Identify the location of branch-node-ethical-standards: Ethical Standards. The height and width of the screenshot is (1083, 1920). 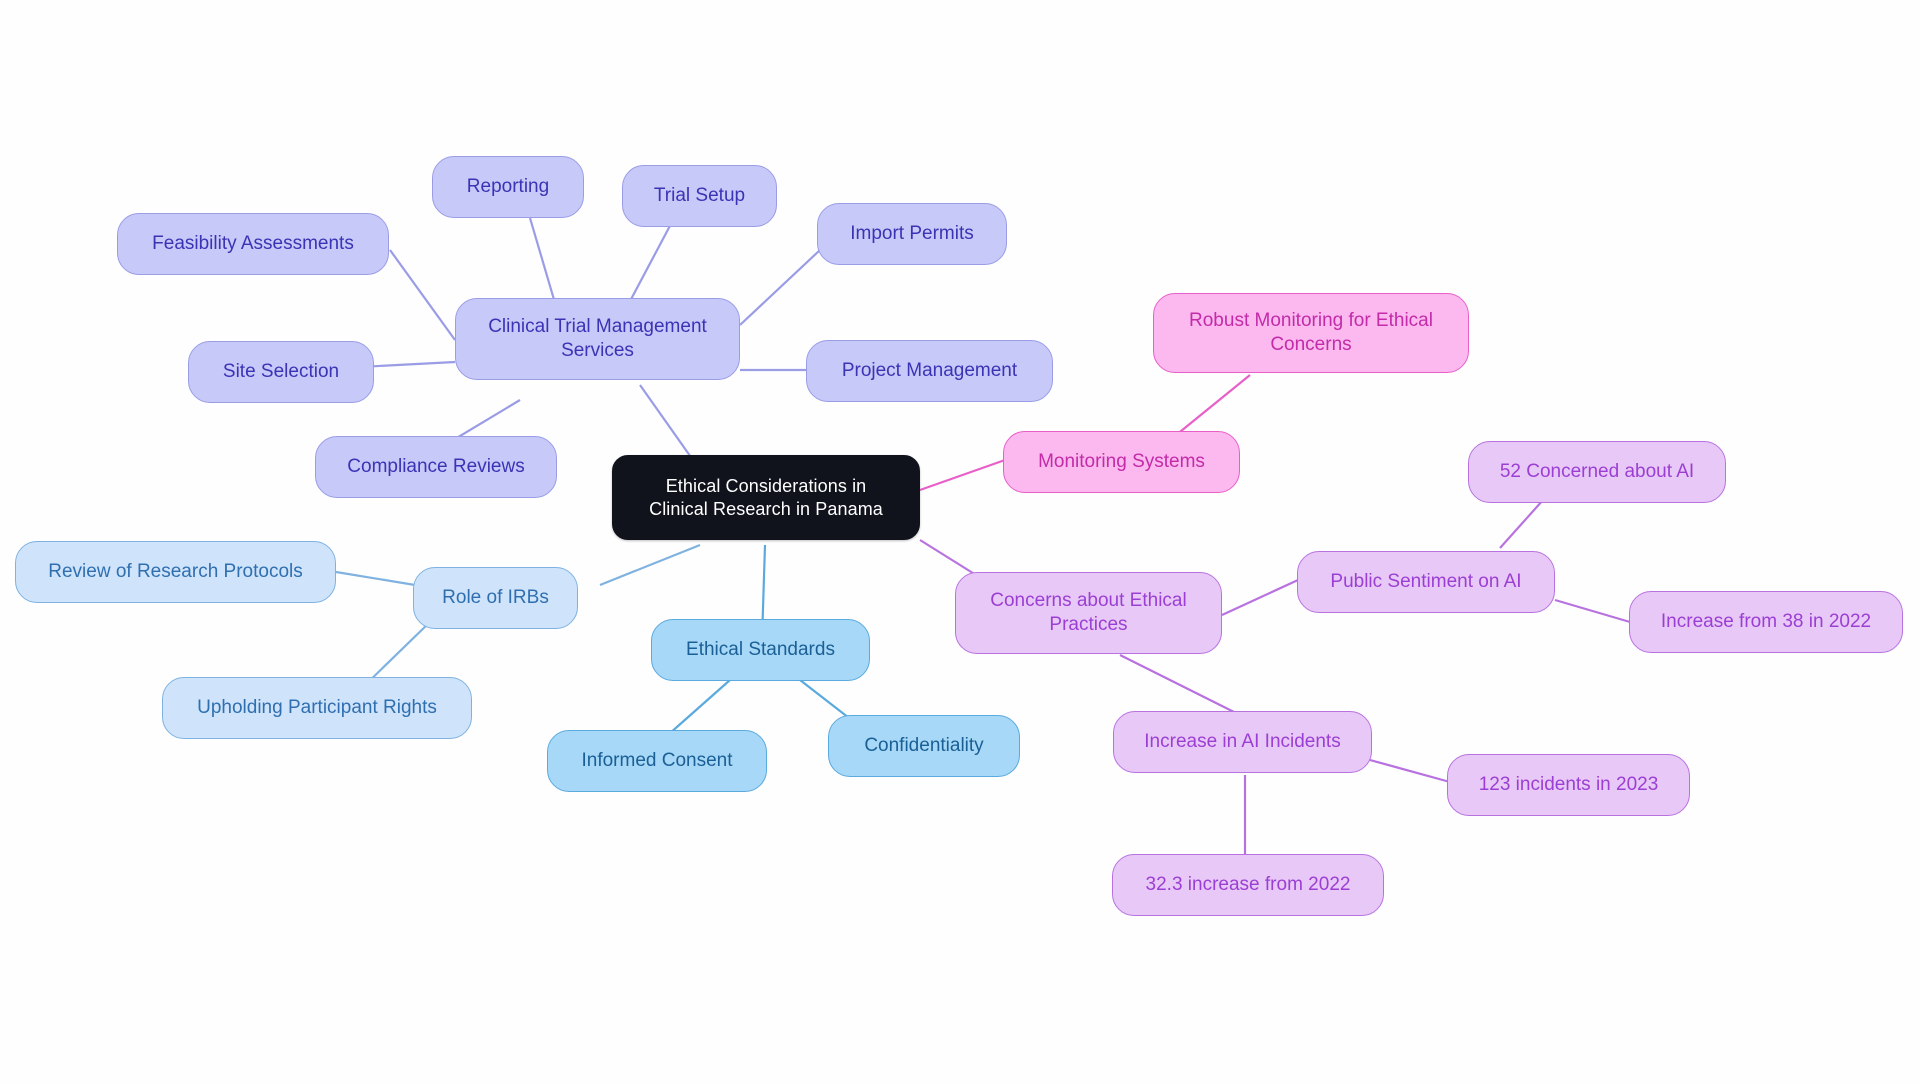
(760, 650).